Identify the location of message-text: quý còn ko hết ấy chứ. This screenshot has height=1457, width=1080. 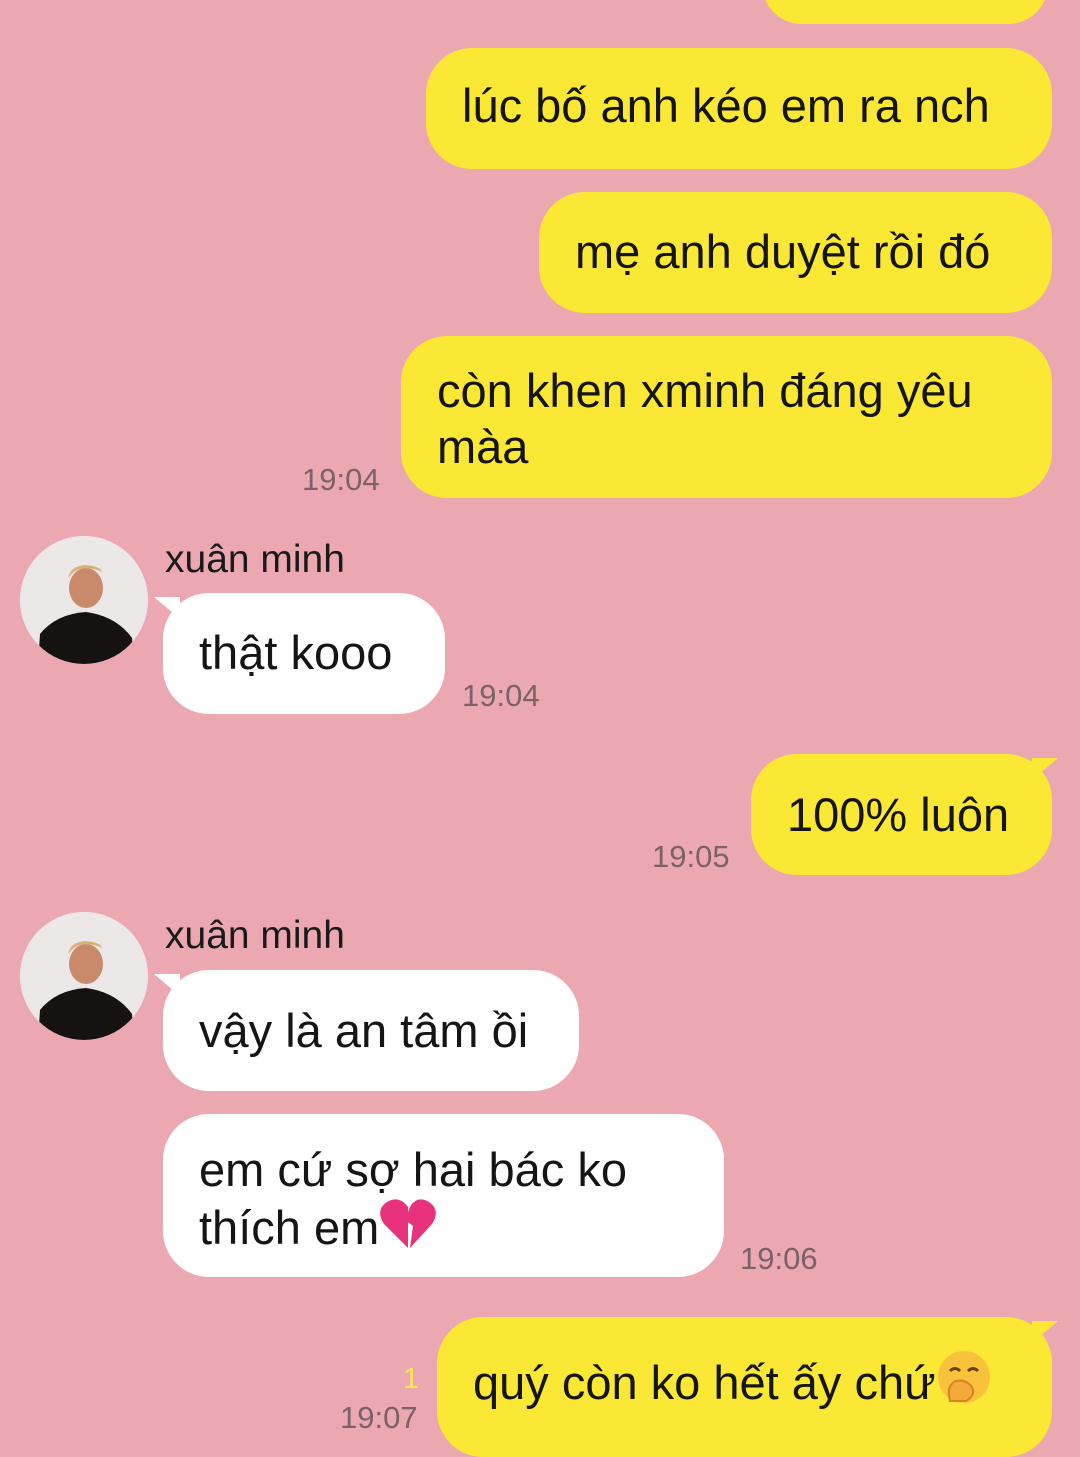
(704, 1382).